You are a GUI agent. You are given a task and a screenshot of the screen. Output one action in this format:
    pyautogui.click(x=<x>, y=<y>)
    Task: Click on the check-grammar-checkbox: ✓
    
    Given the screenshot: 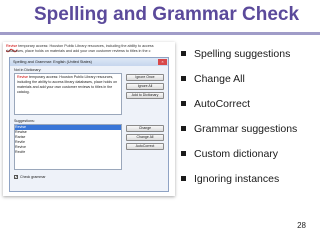 What is the action you would take?
    pyautogui.click(x=16, y=177)
    